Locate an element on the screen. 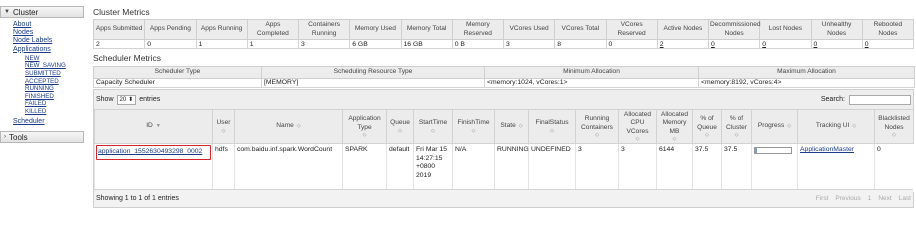 The image size is (916, 240). metric-value: 6 GB is located at coordinates (375, 44).